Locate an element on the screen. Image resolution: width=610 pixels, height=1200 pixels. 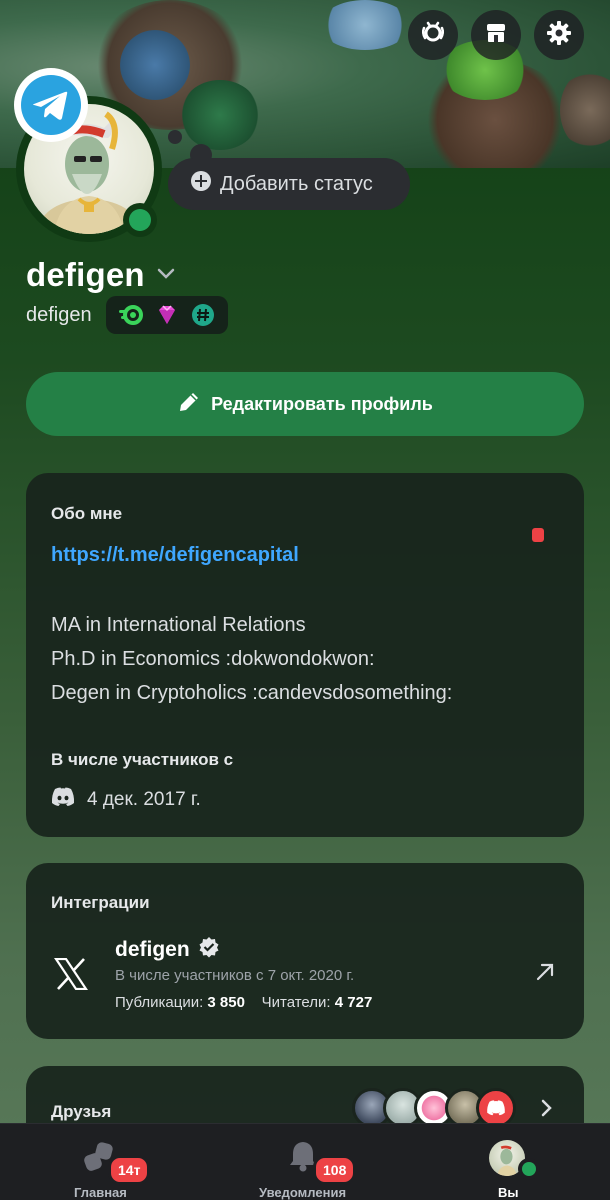
pencil-icon is located at coordinates (189, 404).